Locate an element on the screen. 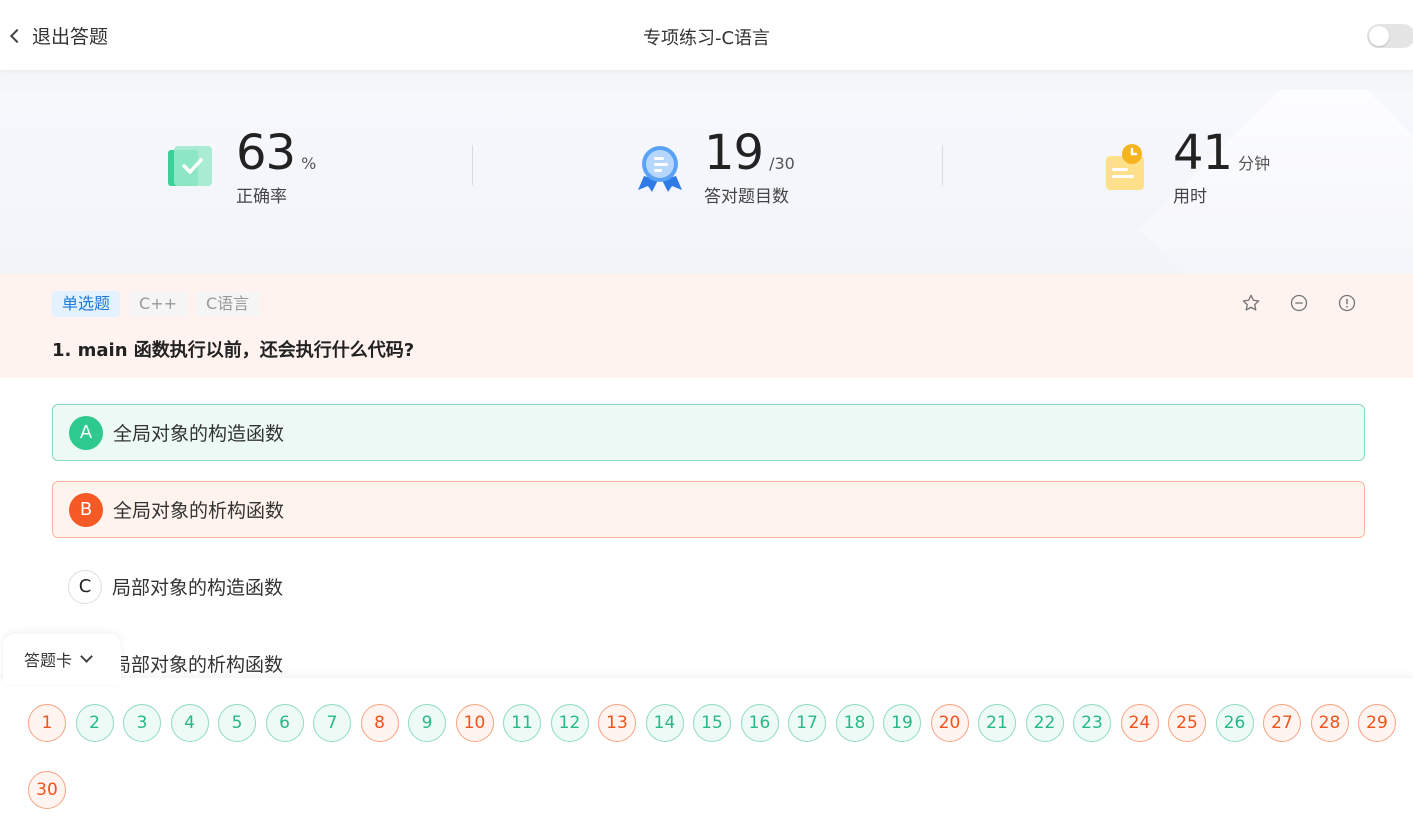 The image size is (1413, 828). answer-card-item: 12 is located at coordinates (569, 723).